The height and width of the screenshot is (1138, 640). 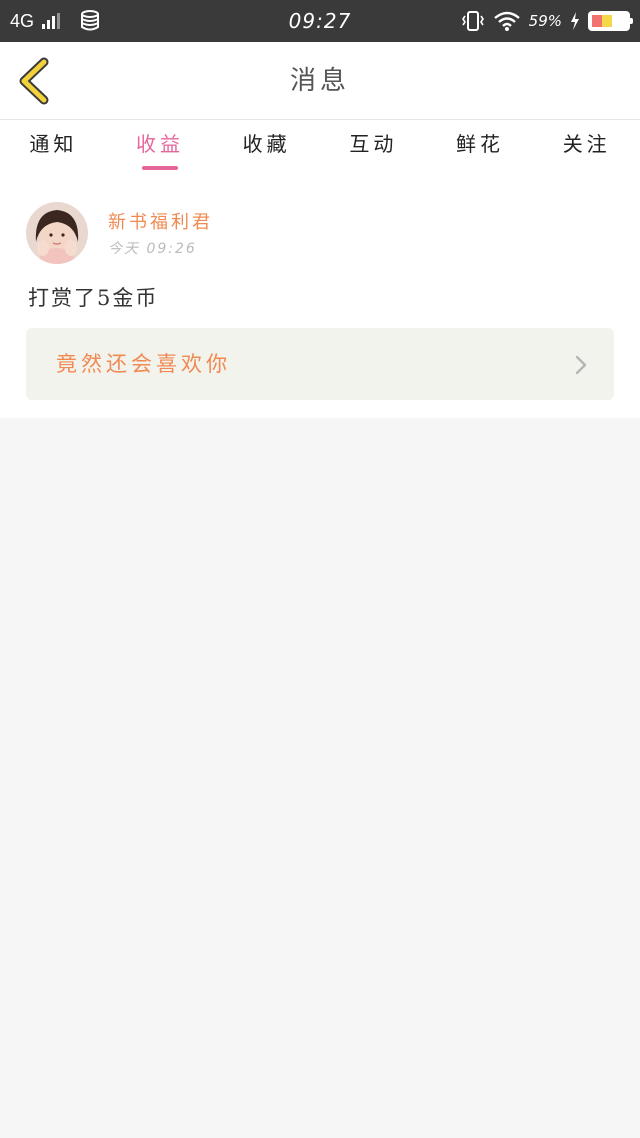 What do you see at coordinates (160, 168) in the screenshot?
I see `active-tab-indicator` at bounding box center [160, 168].